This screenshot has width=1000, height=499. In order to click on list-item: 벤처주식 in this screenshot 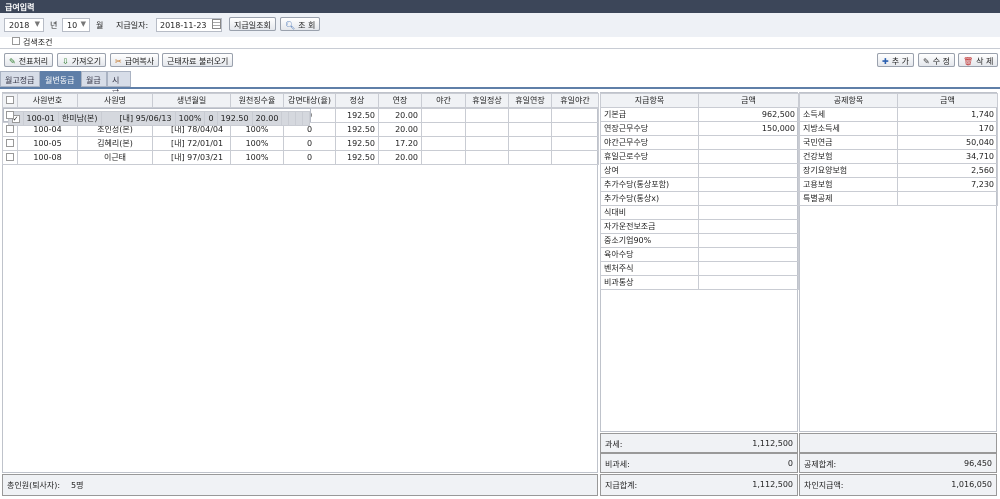, I will do `click(699, 268)`.